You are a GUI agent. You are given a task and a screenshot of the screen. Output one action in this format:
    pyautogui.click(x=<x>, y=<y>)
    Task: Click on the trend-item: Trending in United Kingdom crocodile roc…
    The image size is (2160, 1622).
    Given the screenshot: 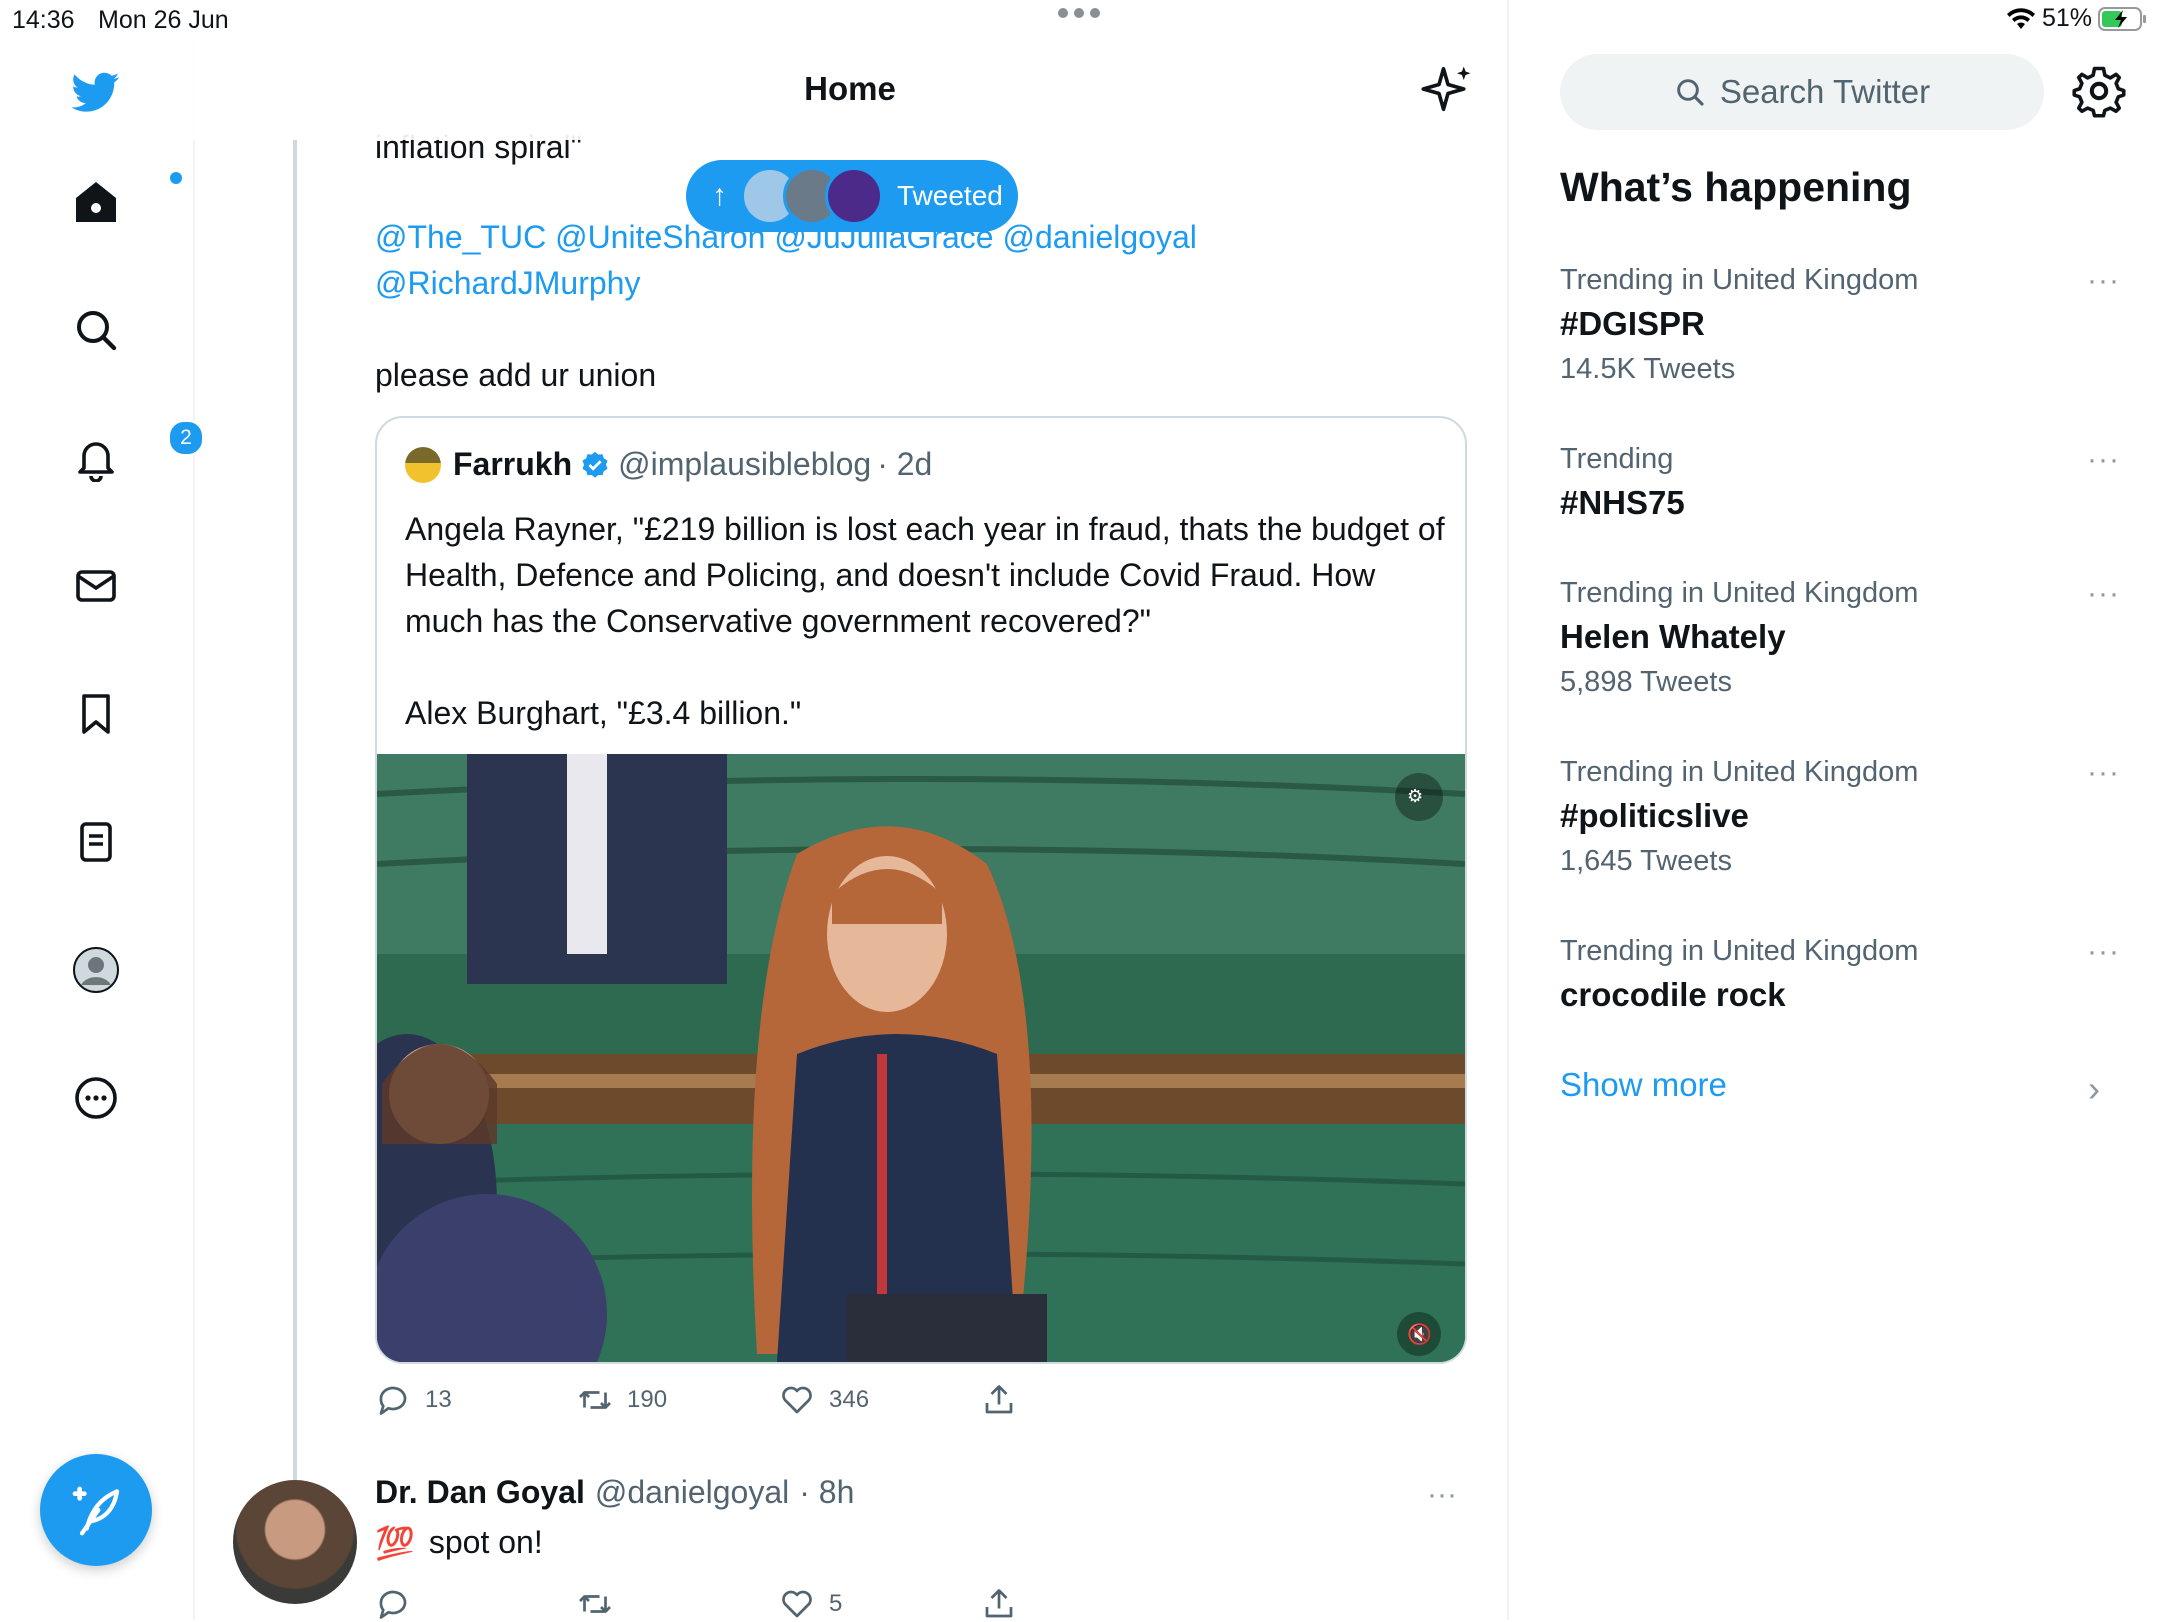 What is the action you would take?
    pyautogui.click(x=1840, y=974)
    